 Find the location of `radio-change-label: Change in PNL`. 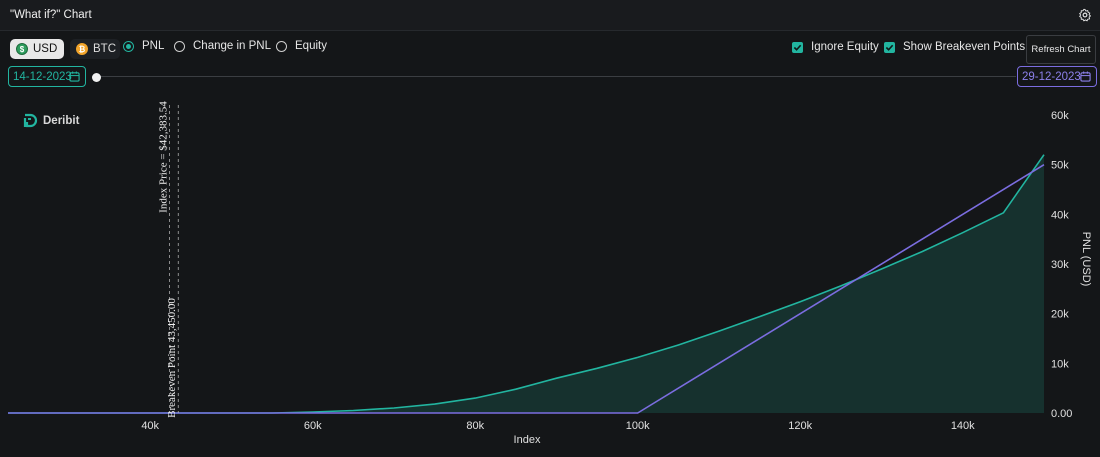

radio-change-label: Change in PNL is located at coordinates (232, 46).